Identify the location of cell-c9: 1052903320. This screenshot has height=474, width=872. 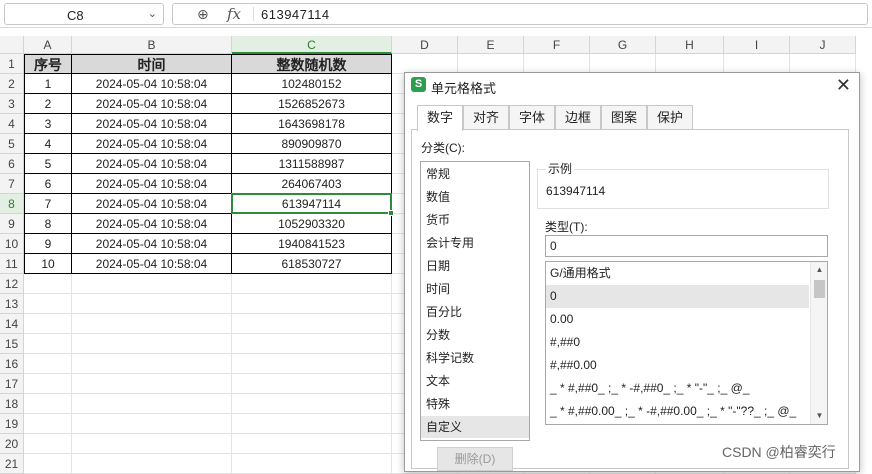
(312, 224).